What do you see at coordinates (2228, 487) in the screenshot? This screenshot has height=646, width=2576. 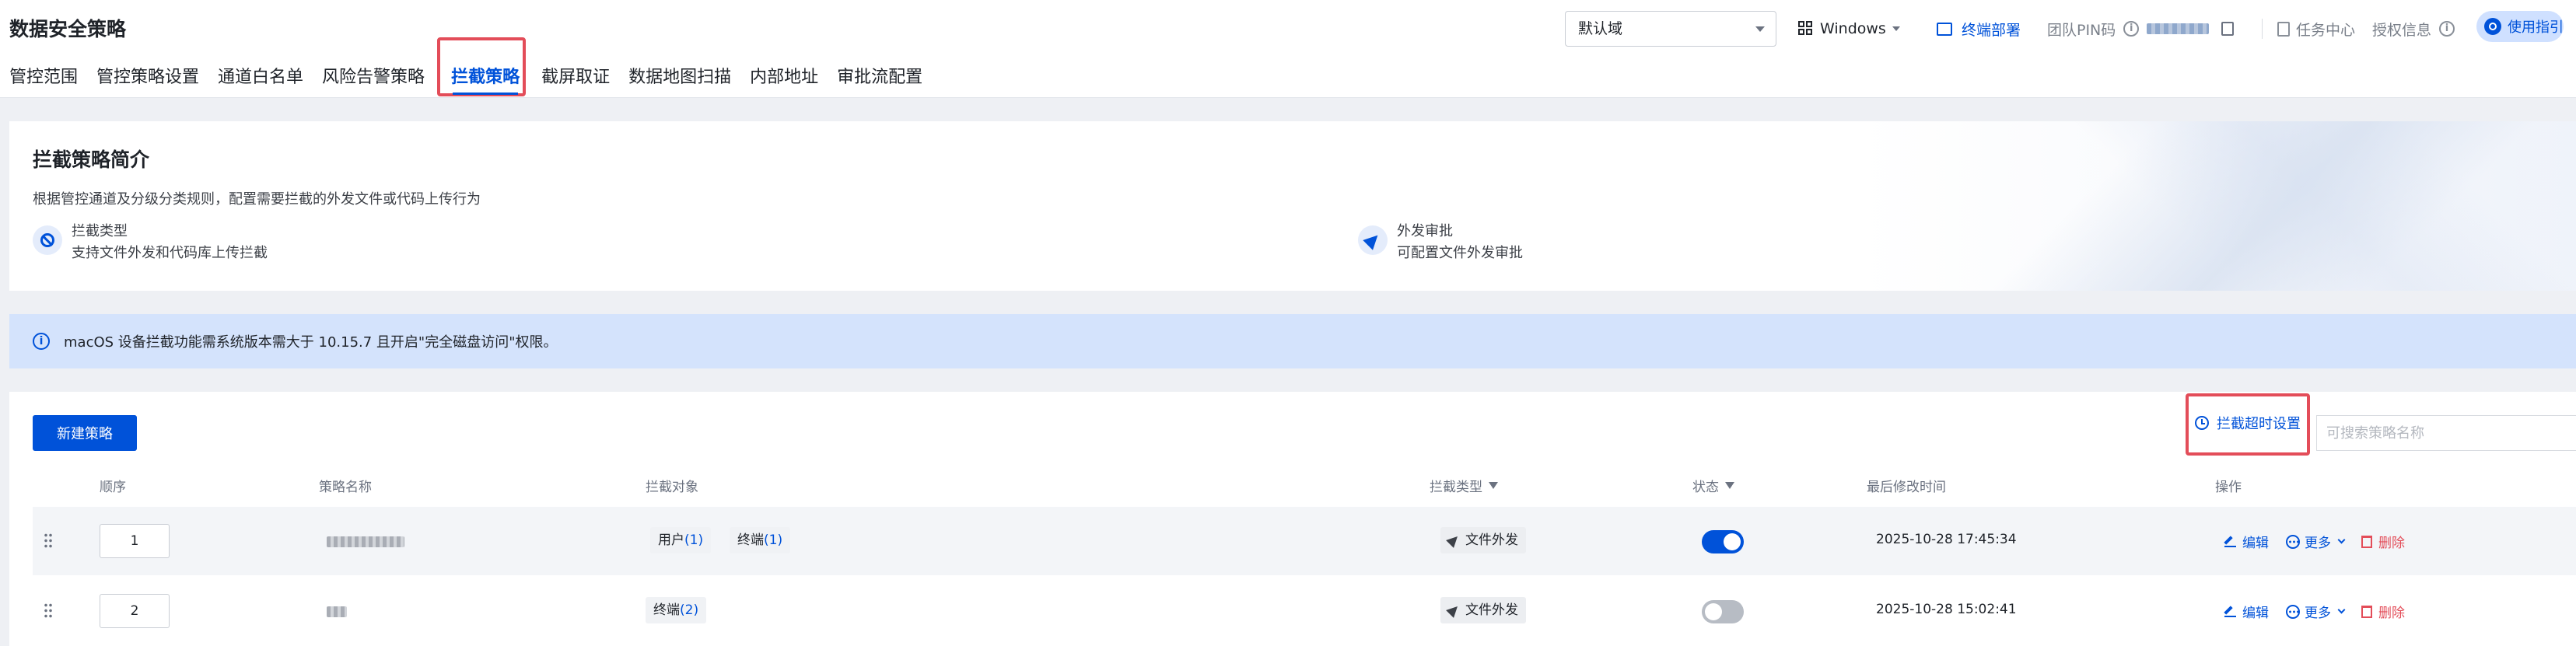 I see `col-header-actions: 操作` at bounding box center [2228, 487].